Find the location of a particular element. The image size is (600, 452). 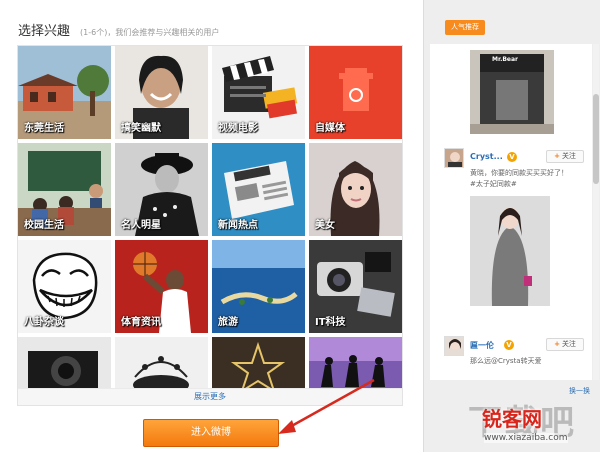

model-photo is located at coordinates (510, 251).